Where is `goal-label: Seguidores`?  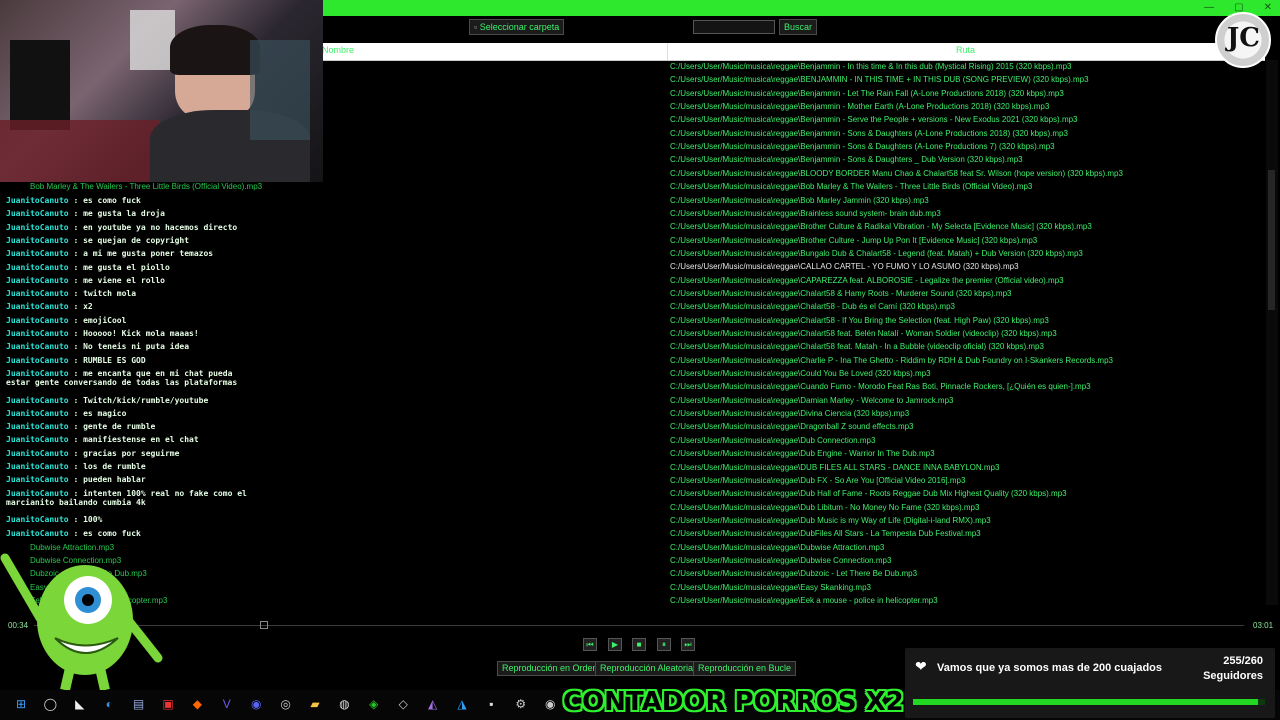 goal-label: Seguidores is located at coordinates (1233, 676).